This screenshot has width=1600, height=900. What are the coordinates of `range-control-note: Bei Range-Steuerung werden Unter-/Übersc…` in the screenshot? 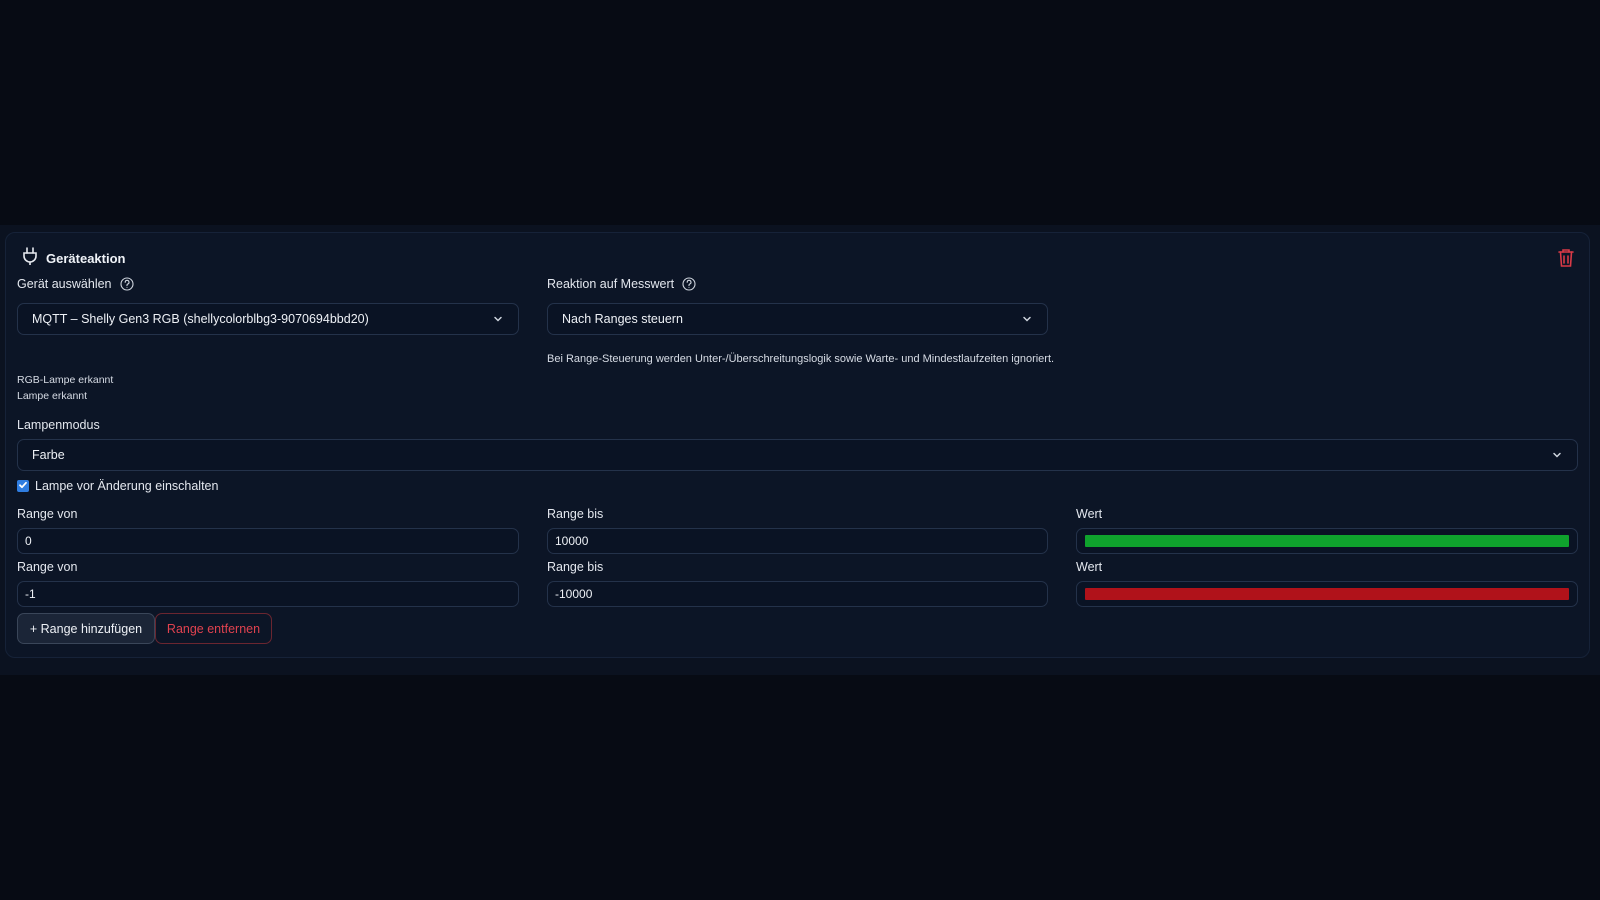 It's located at (801, 359).